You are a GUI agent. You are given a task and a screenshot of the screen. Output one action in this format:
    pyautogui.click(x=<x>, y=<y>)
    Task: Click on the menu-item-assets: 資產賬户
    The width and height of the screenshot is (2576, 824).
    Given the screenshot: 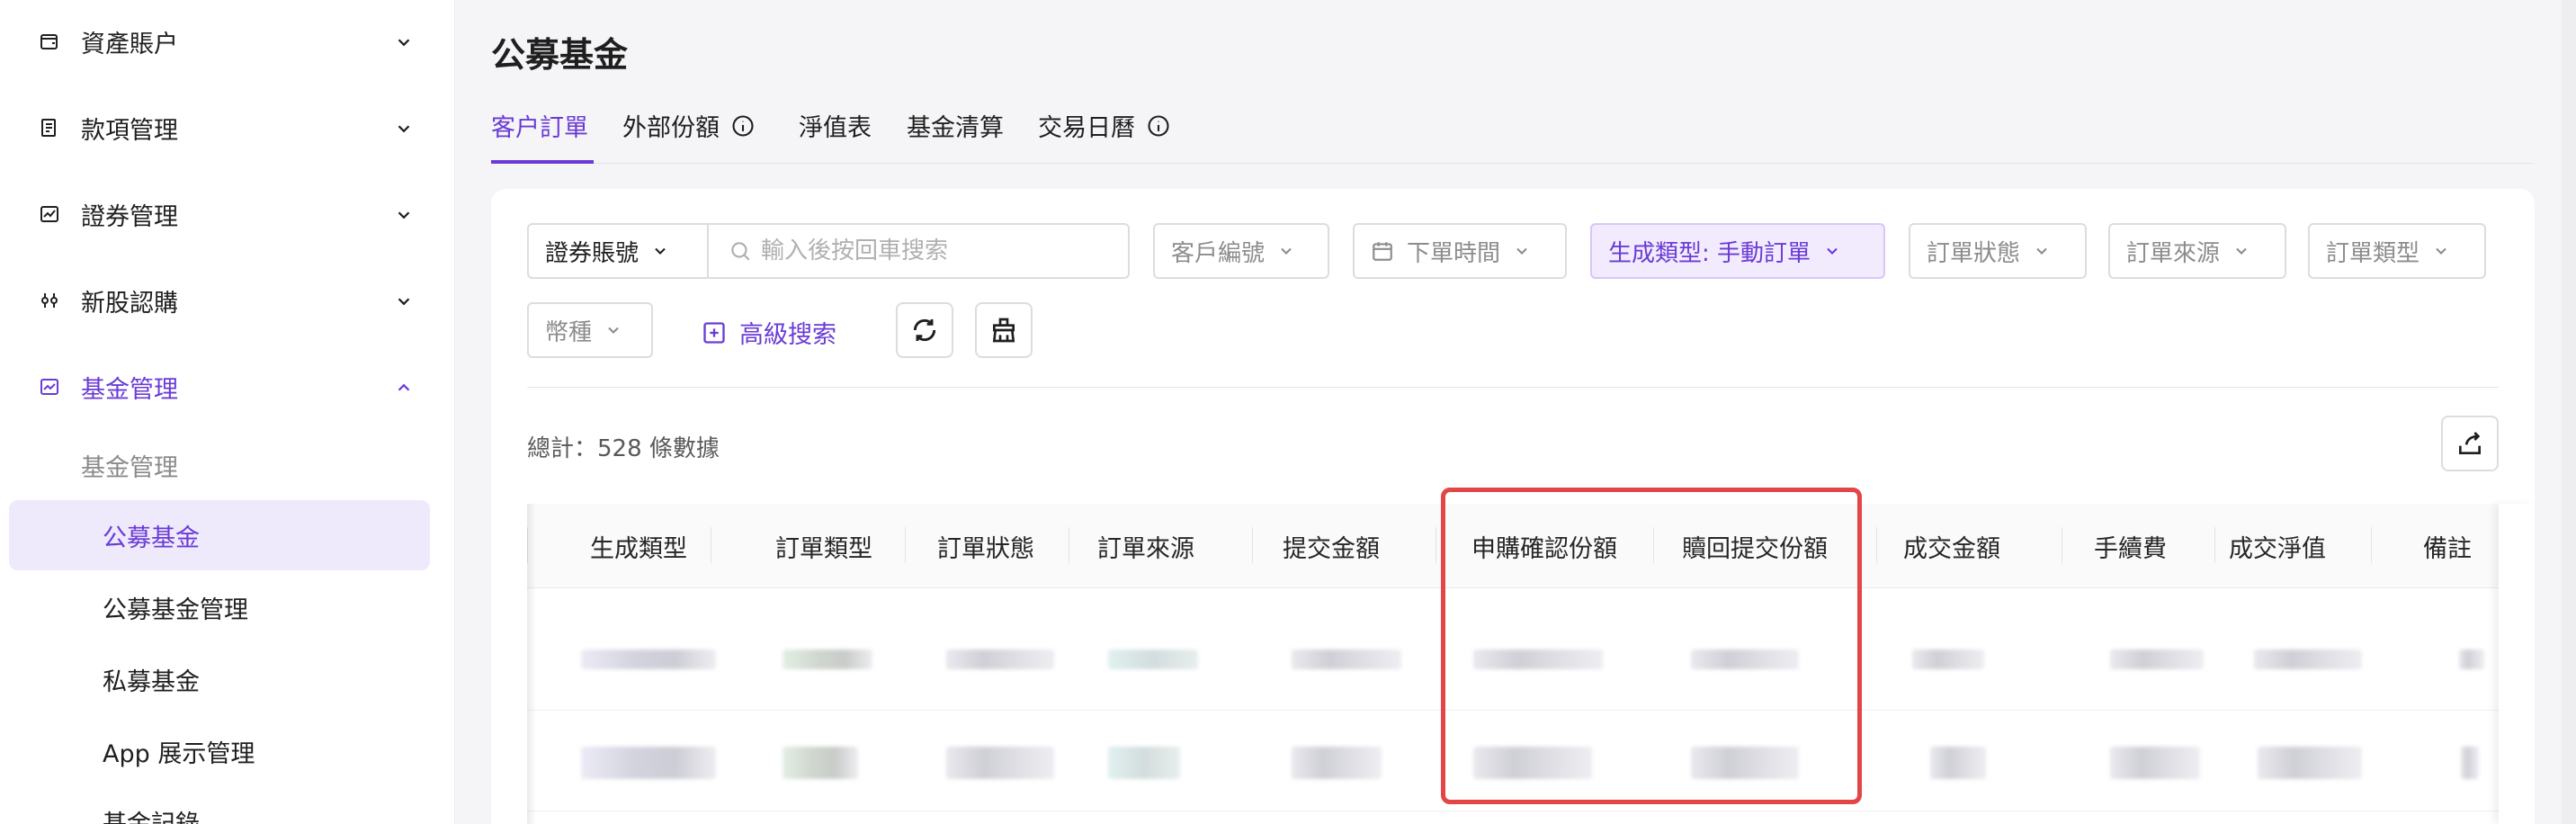 What is the action you would take?
    pyautogui.click(x=227, y=41)
    